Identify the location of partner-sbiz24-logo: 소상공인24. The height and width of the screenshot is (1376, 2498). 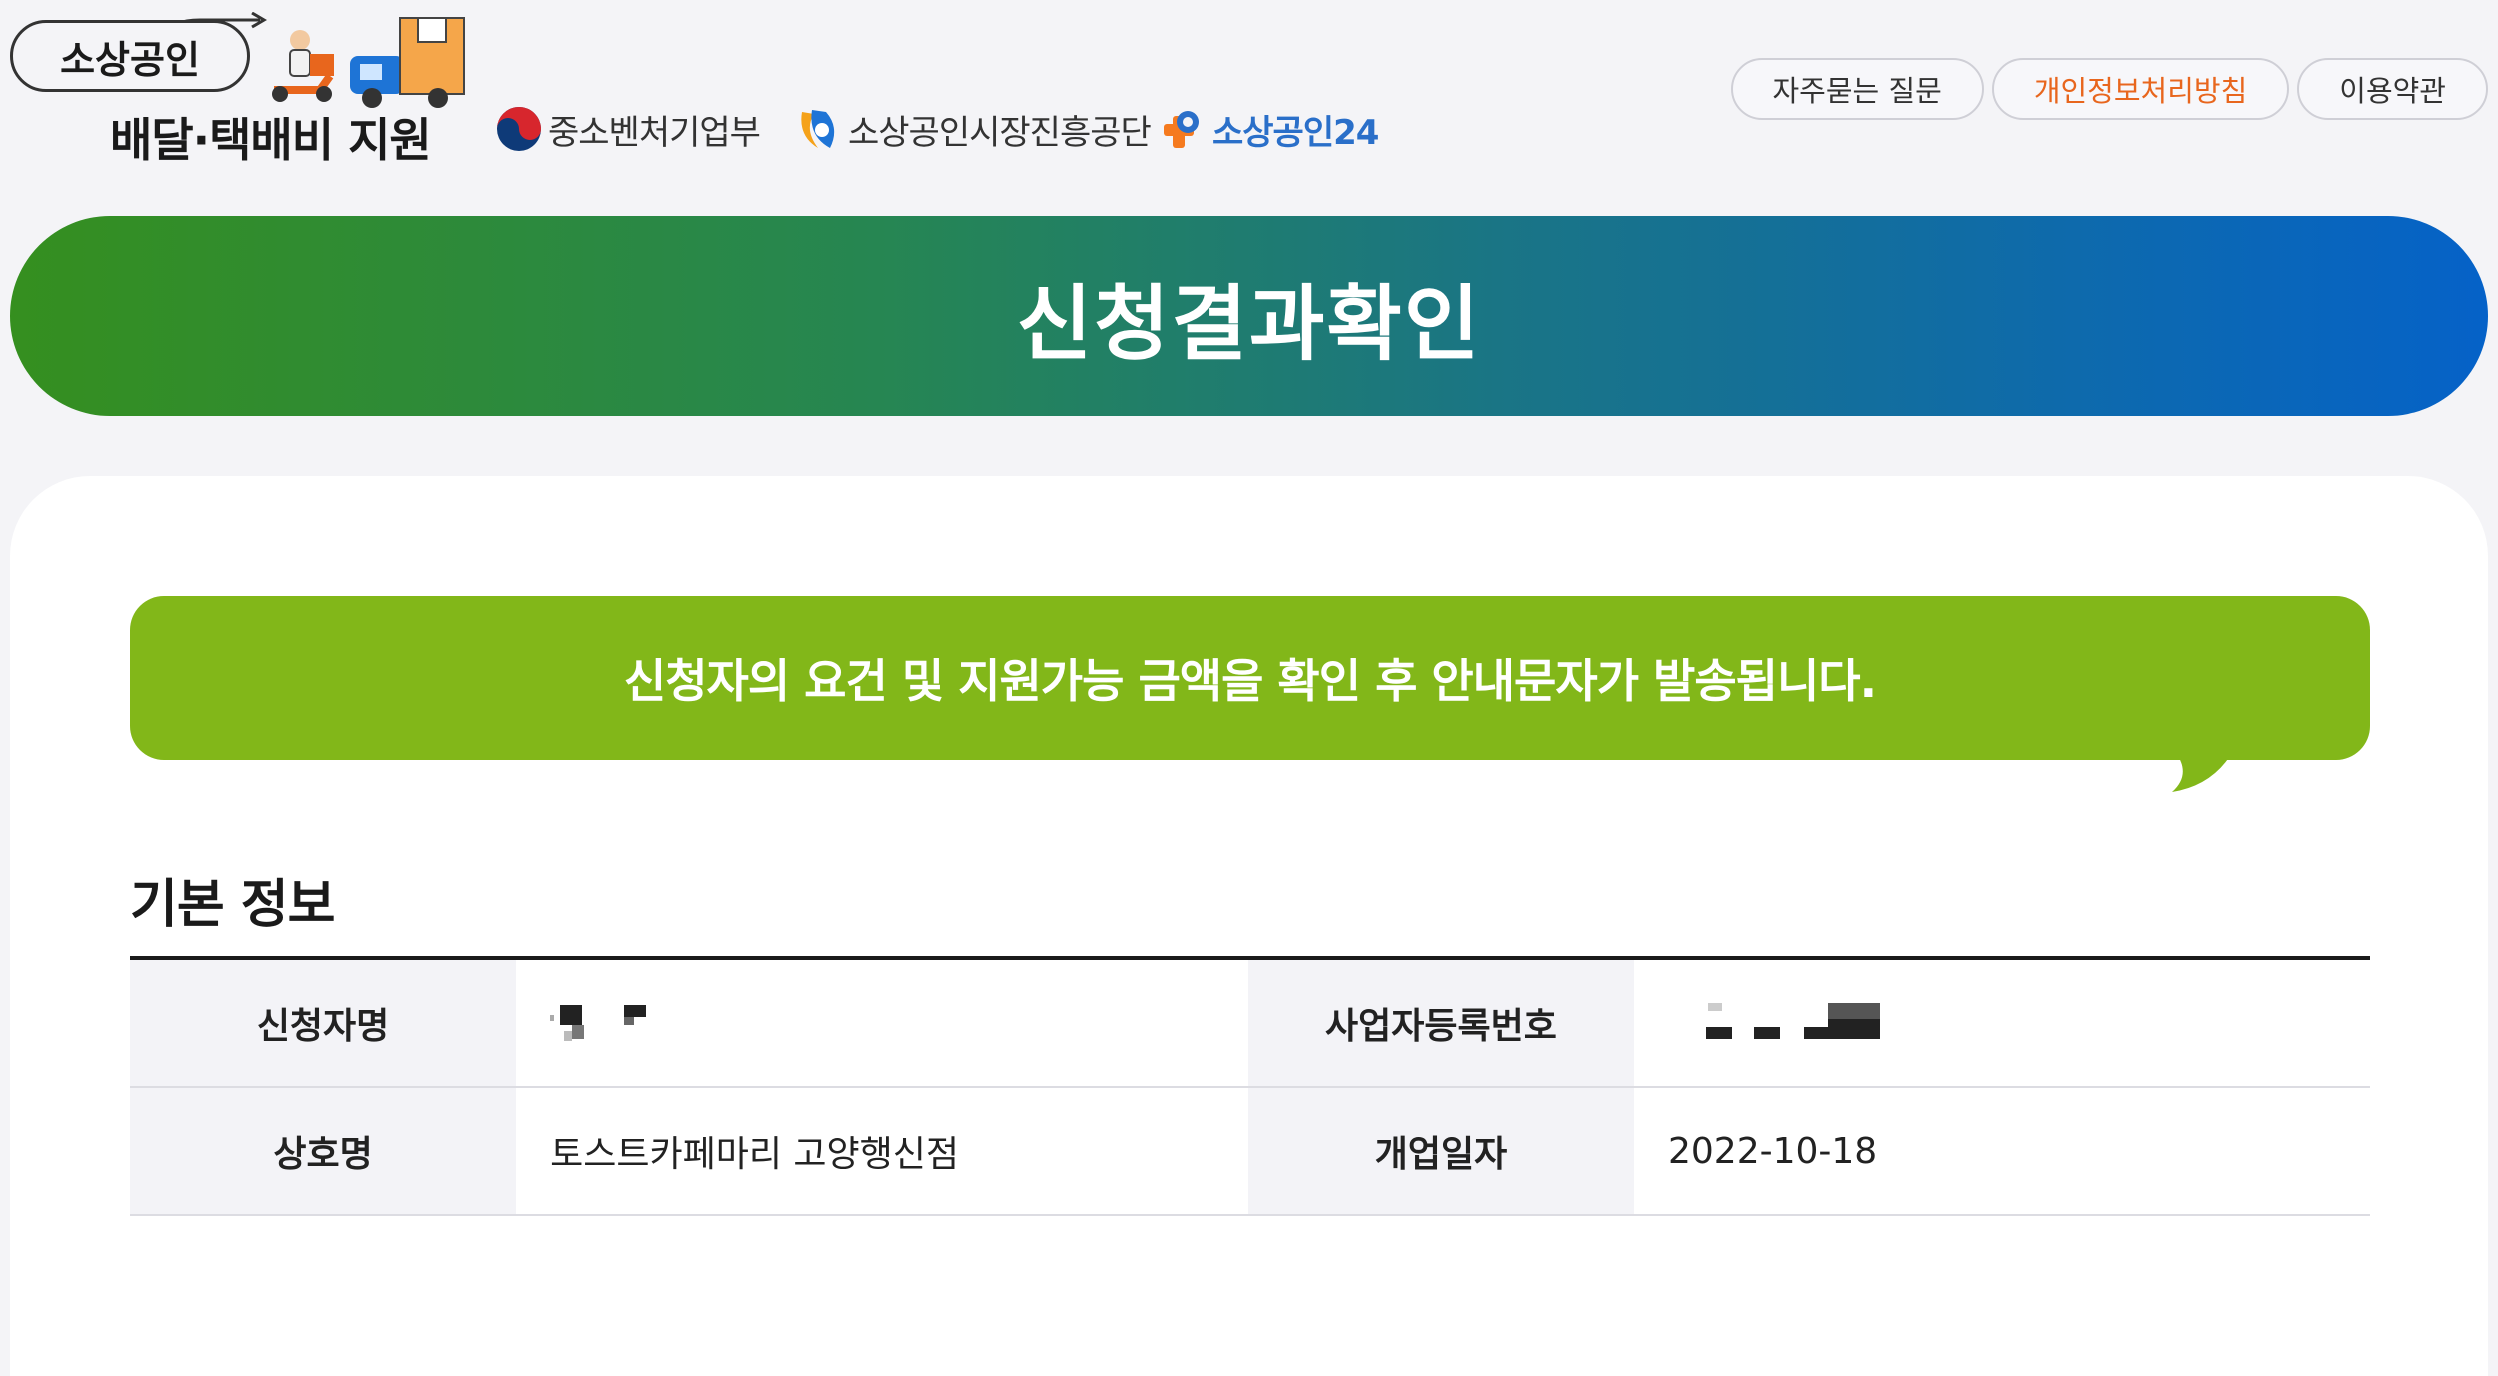
(1269, 129).